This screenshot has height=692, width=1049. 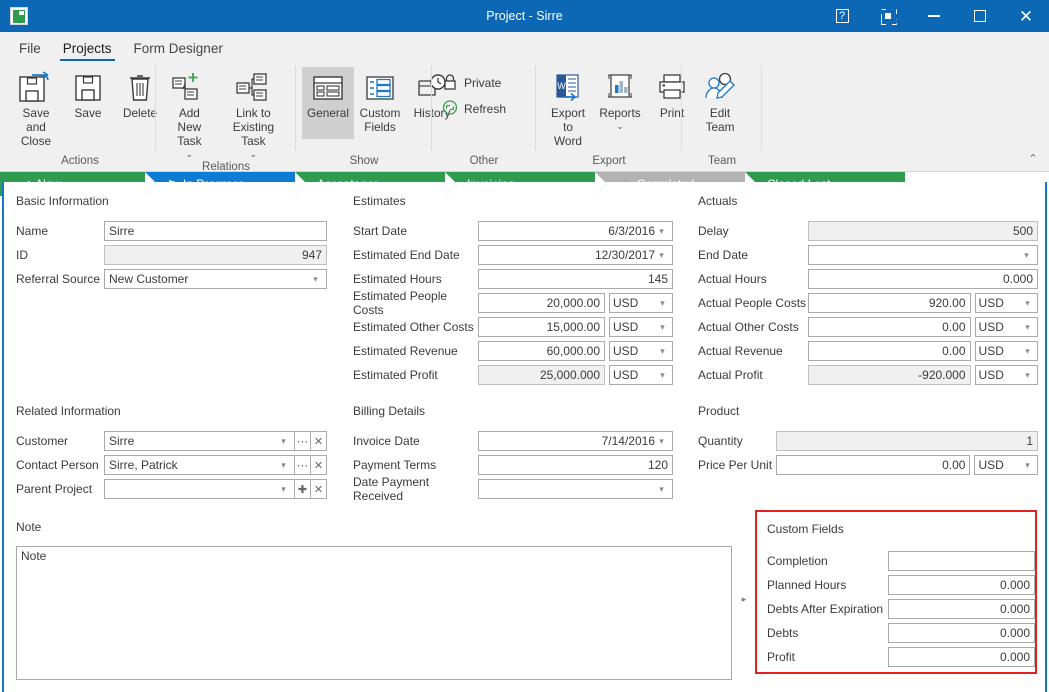 What do you see at coordinates (199, 489) in the screenshot?
I see `parent-project-lookup: ▾` at bounding box center [199, 489].